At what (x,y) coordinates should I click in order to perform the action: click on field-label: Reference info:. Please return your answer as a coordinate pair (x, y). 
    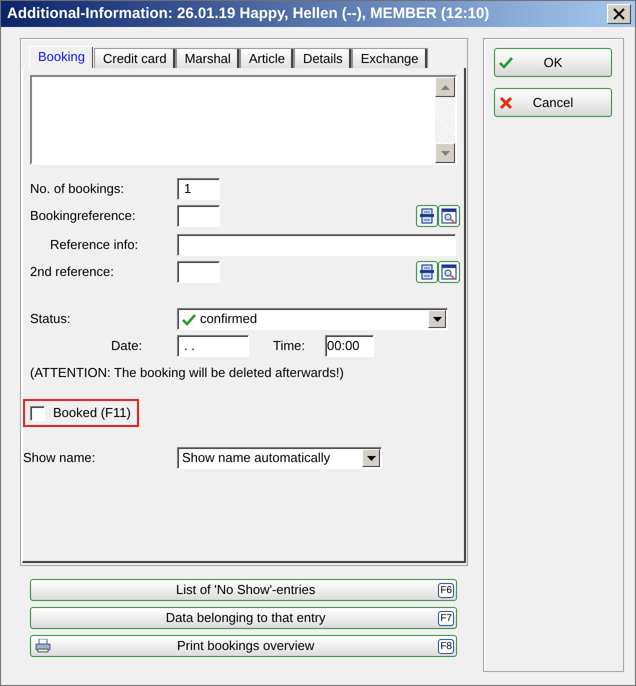
    Looking at the image, I should click on (94, 245).